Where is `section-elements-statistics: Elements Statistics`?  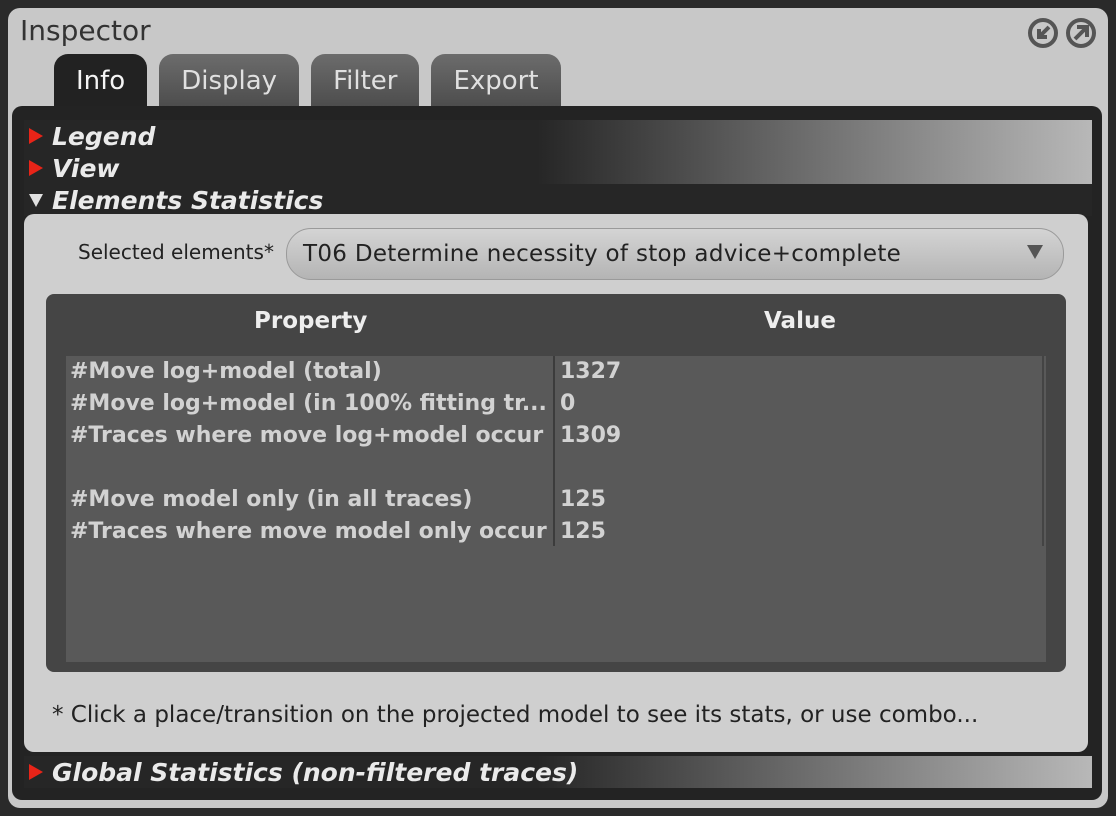
section-elements-statistics: Elements Statistics is located at coordinates (558, 200).